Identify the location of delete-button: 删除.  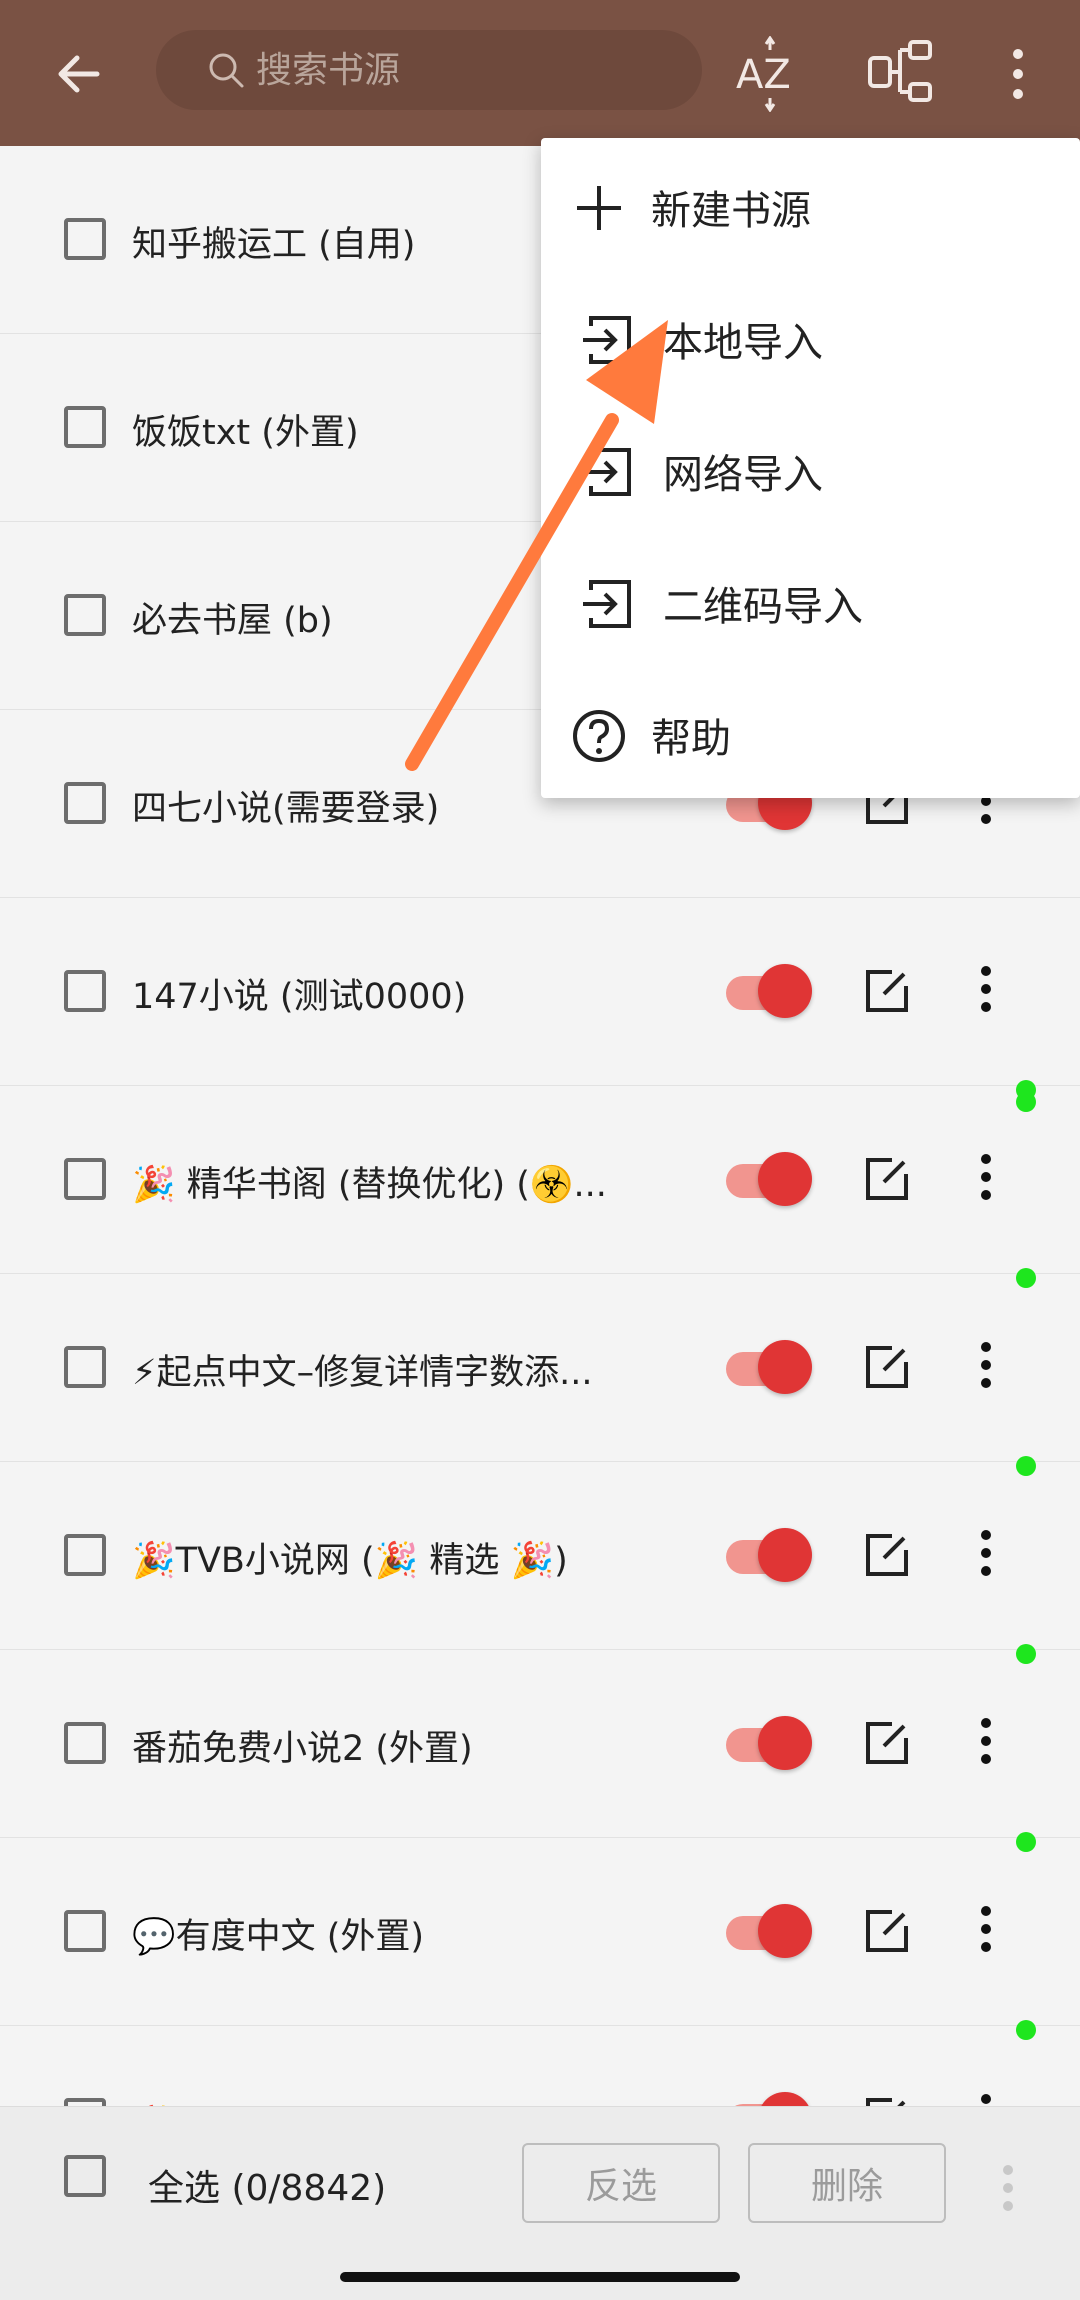
(847, 2183).